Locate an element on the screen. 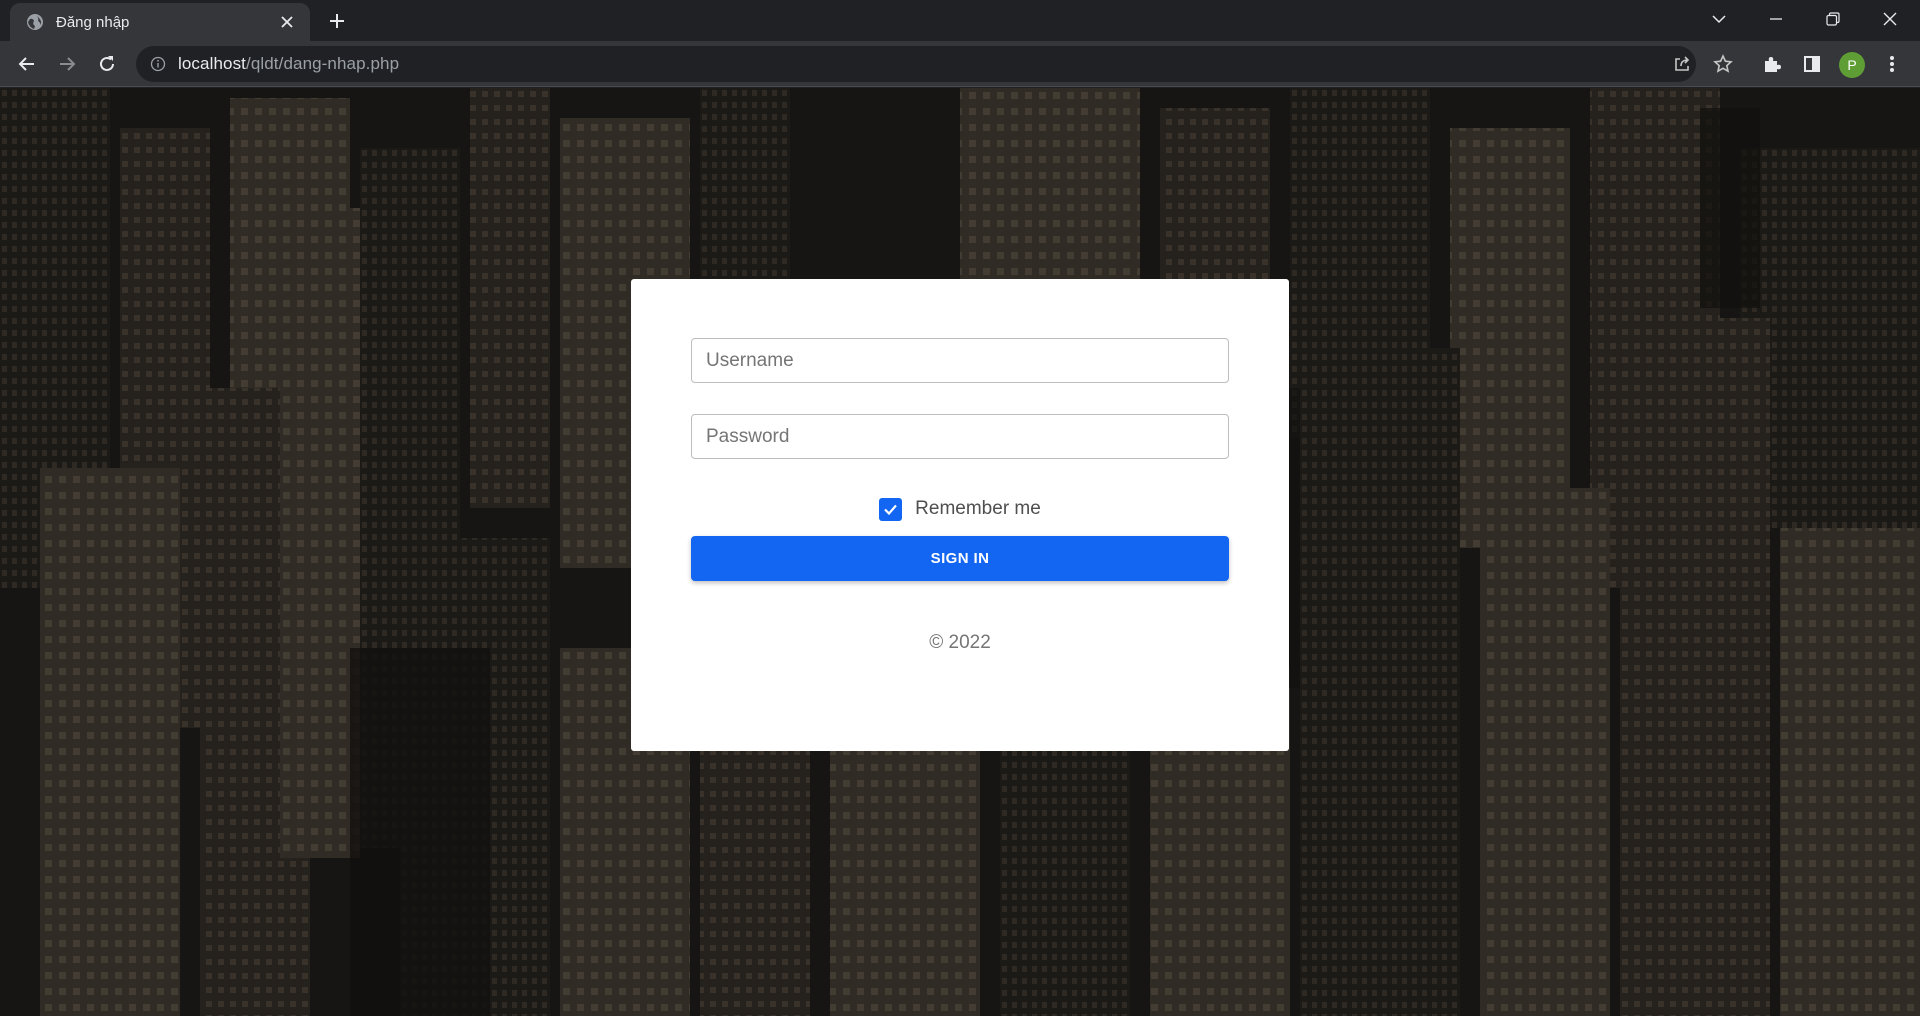  info-icon is located at coordinates (158, 64).